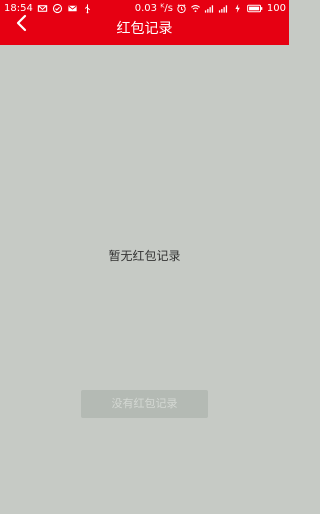 The height and width of the screenshot is (514, 320). I want to click on top-app-bar: 18:54 0.03 ᴷ/s 100 红包记录, so click(144, 22).